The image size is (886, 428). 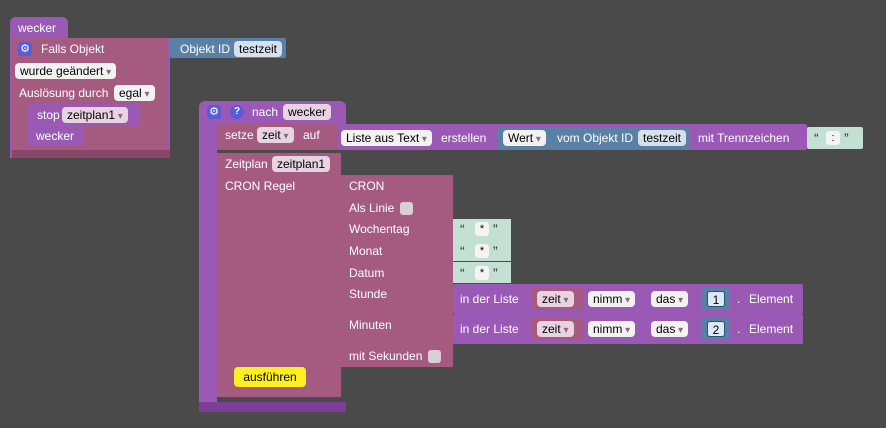 I want to click on stunde-label: Stunde, so click(x=368, y=294).